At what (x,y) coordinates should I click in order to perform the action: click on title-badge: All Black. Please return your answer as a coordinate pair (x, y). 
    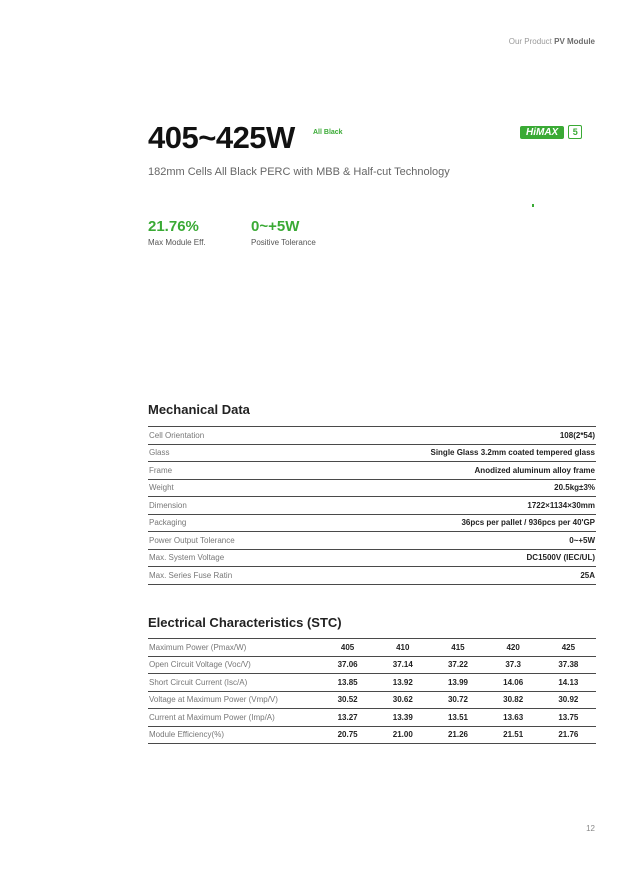
    Looking at the image, I should click on (328, 132).